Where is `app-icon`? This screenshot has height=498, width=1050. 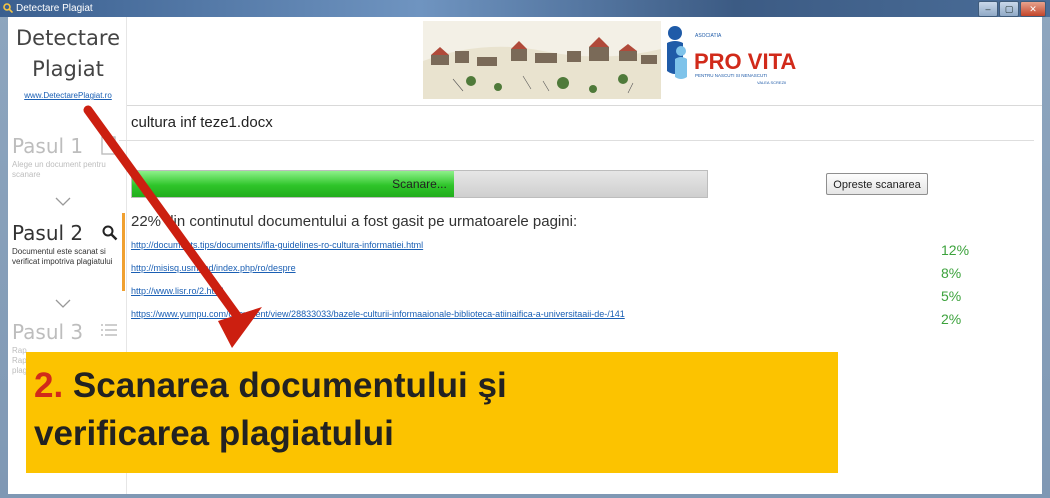
app-icon is located at coordinates (8, 8).